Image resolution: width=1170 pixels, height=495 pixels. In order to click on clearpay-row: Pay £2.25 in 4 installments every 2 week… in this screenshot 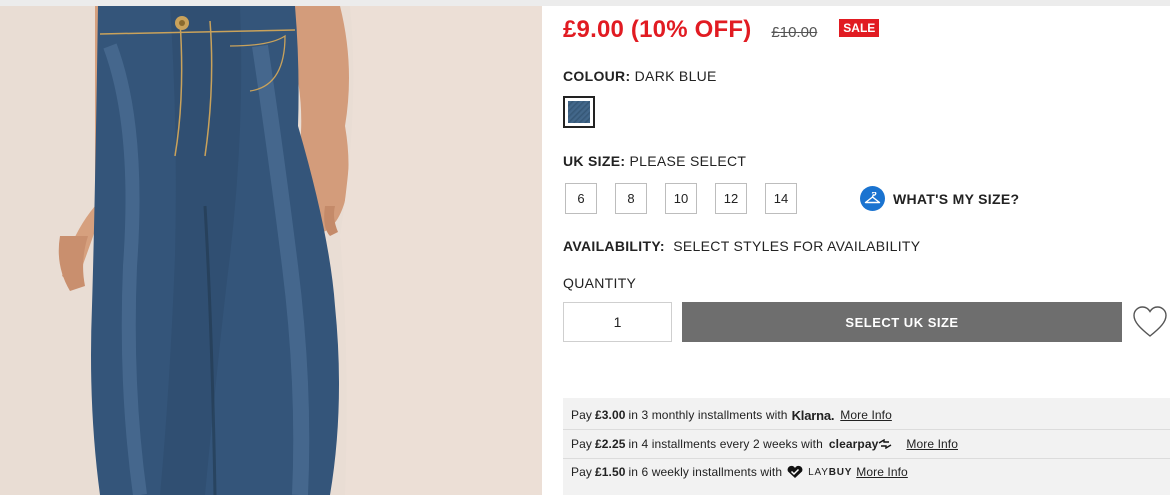, I will do `click(866, 444)`.